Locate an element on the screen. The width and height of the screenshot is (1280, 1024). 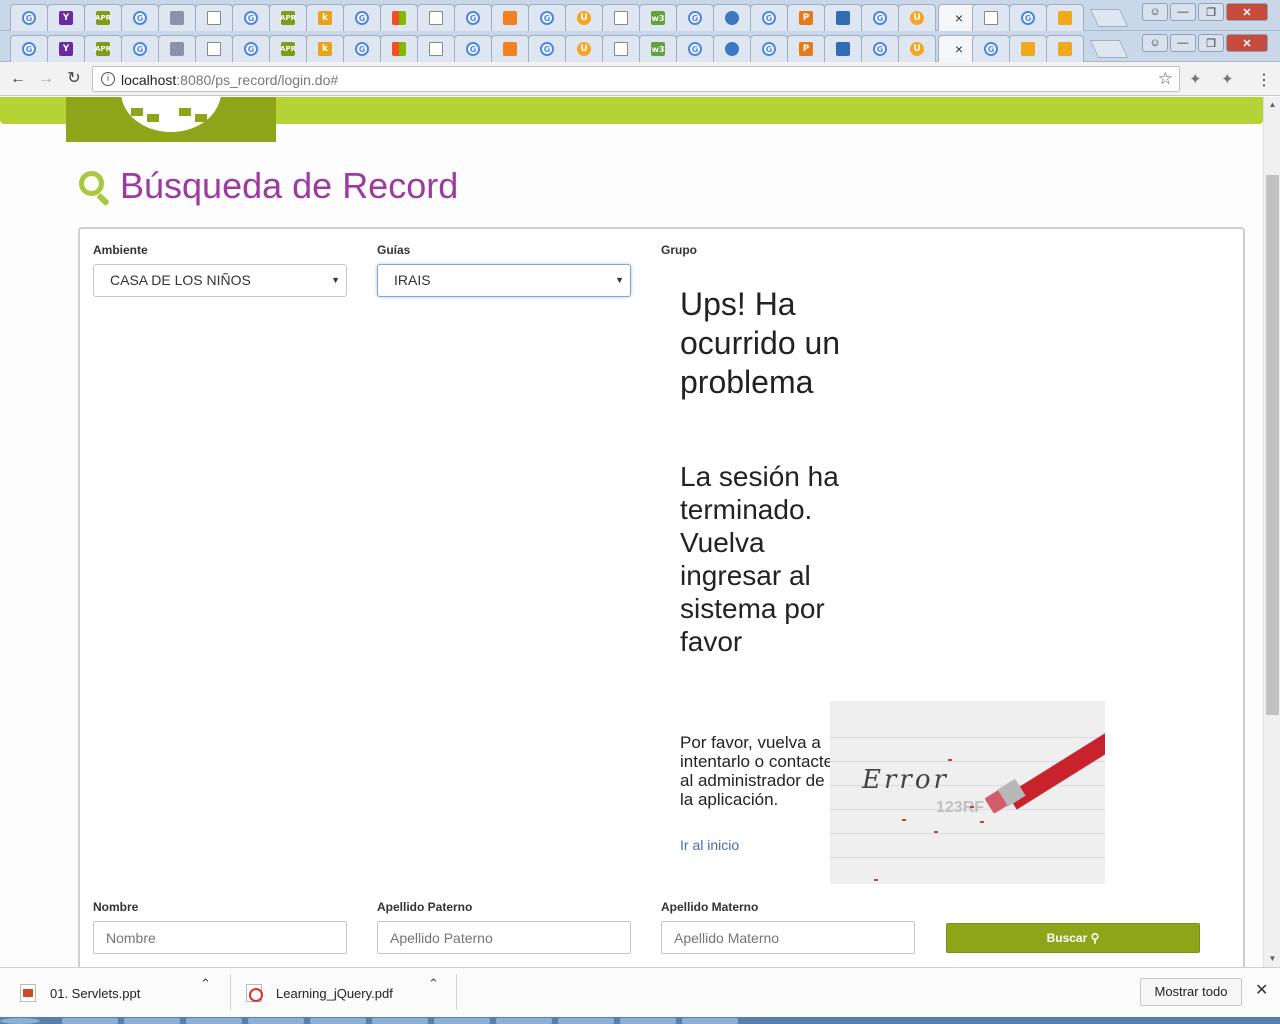
apellido-materno-input is located at coordinates (788, 937).